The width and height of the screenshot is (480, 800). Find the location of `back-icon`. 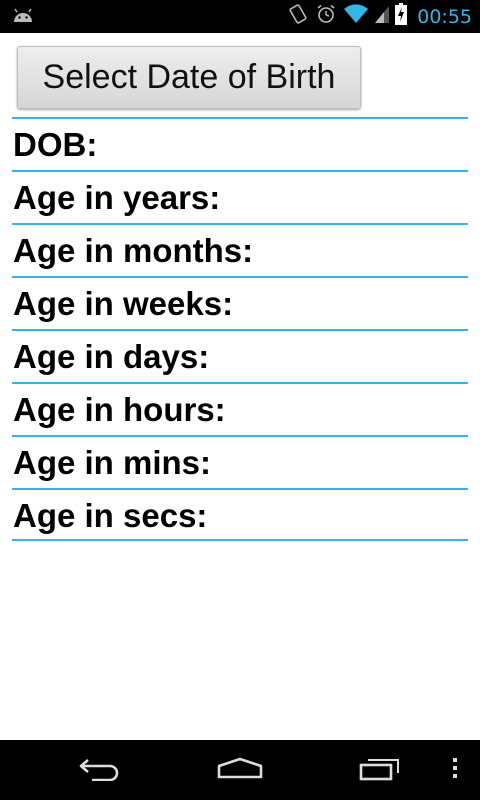

back-icon is located at coordinates (100, 770).